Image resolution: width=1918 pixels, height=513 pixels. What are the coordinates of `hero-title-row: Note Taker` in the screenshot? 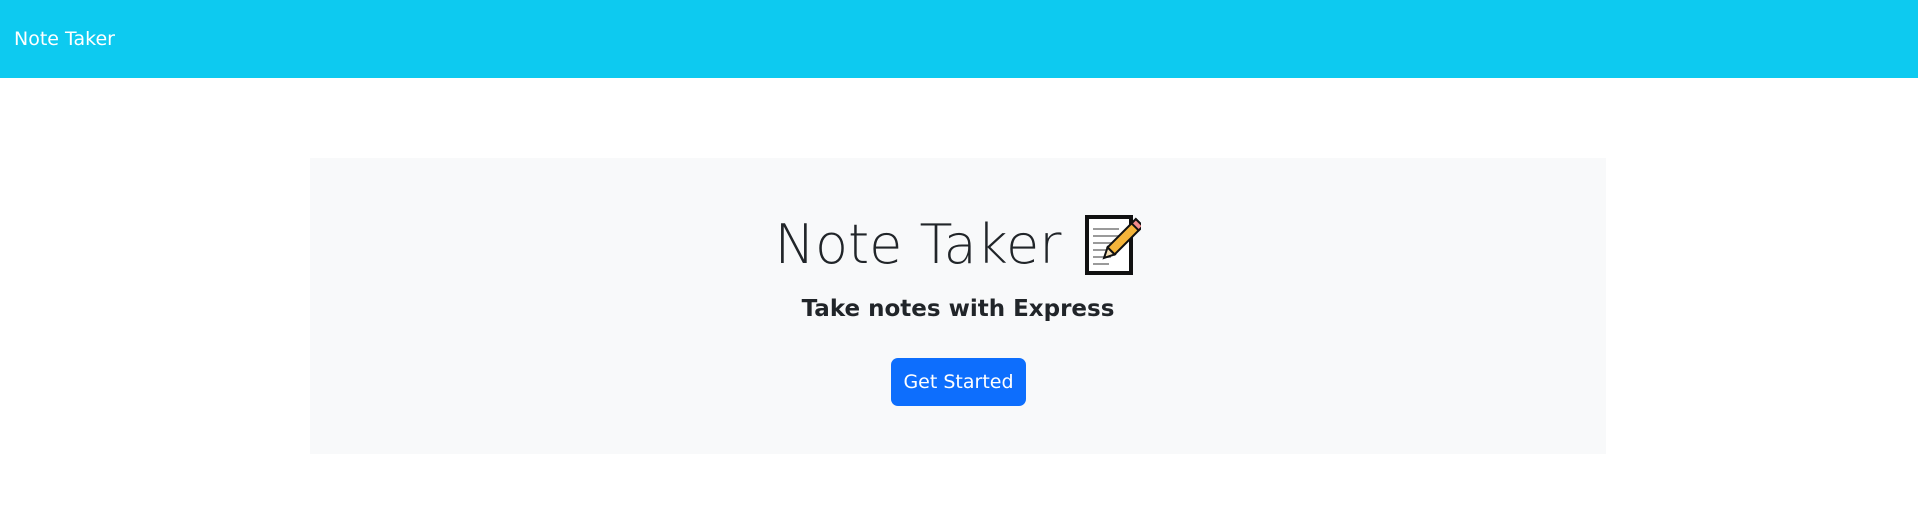 It's located at (958, 245).